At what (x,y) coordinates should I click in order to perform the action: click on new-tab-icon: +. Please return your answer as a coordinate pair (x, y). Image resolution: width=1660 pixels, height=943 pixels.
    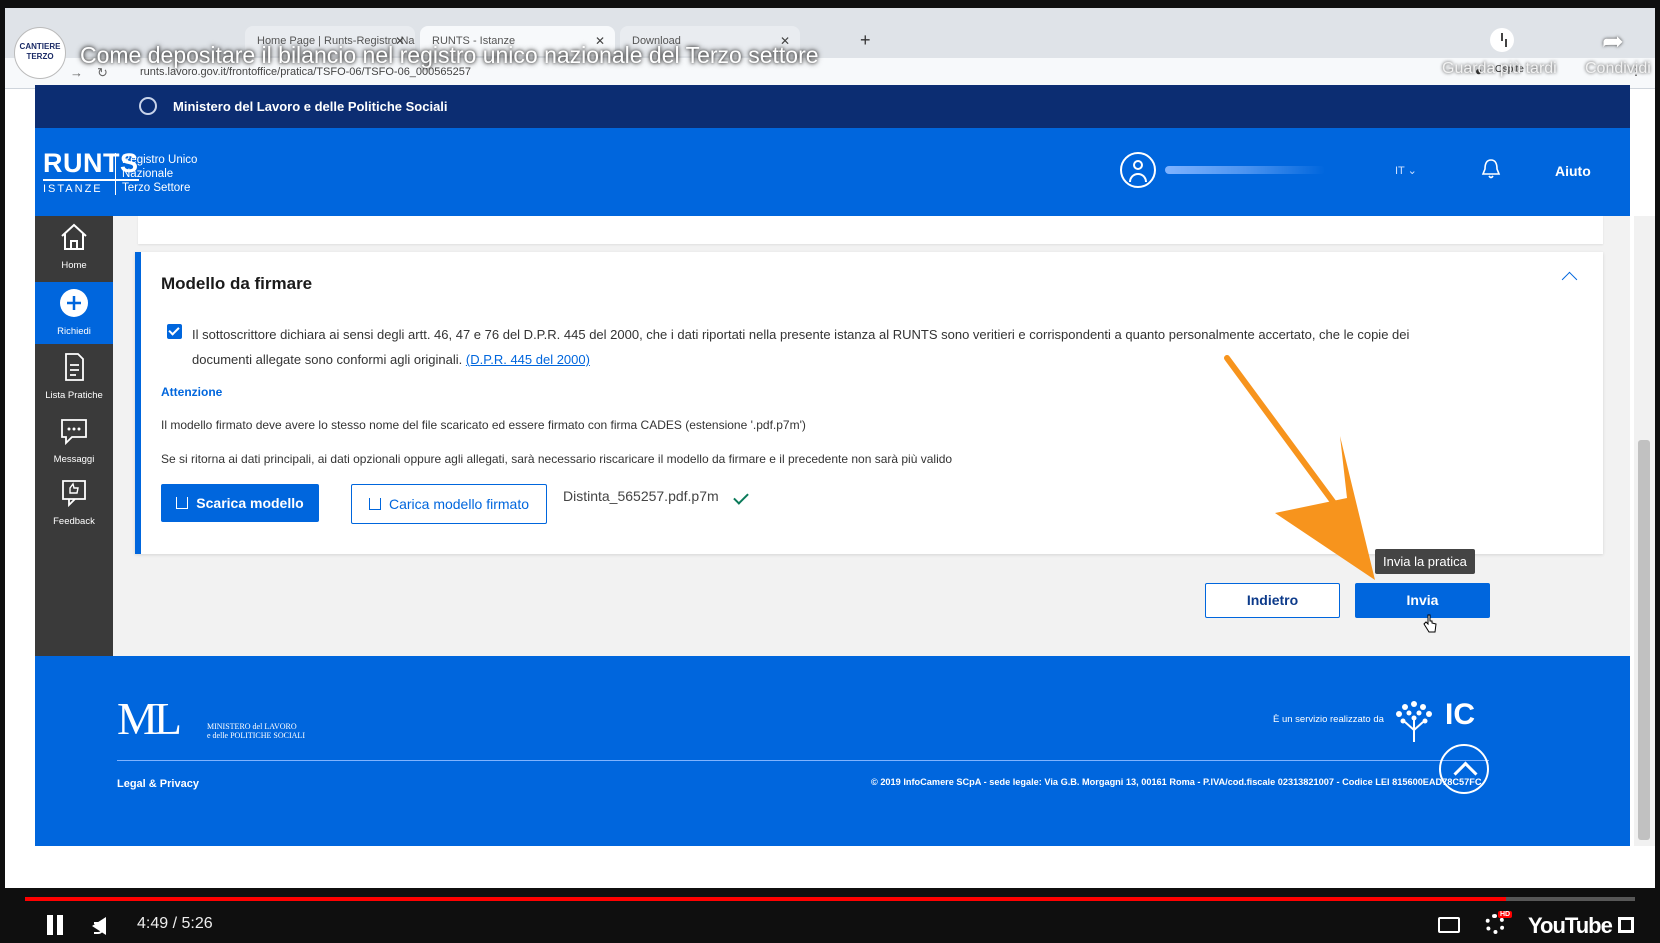
    Looking at the image, I should click on (865, 40).